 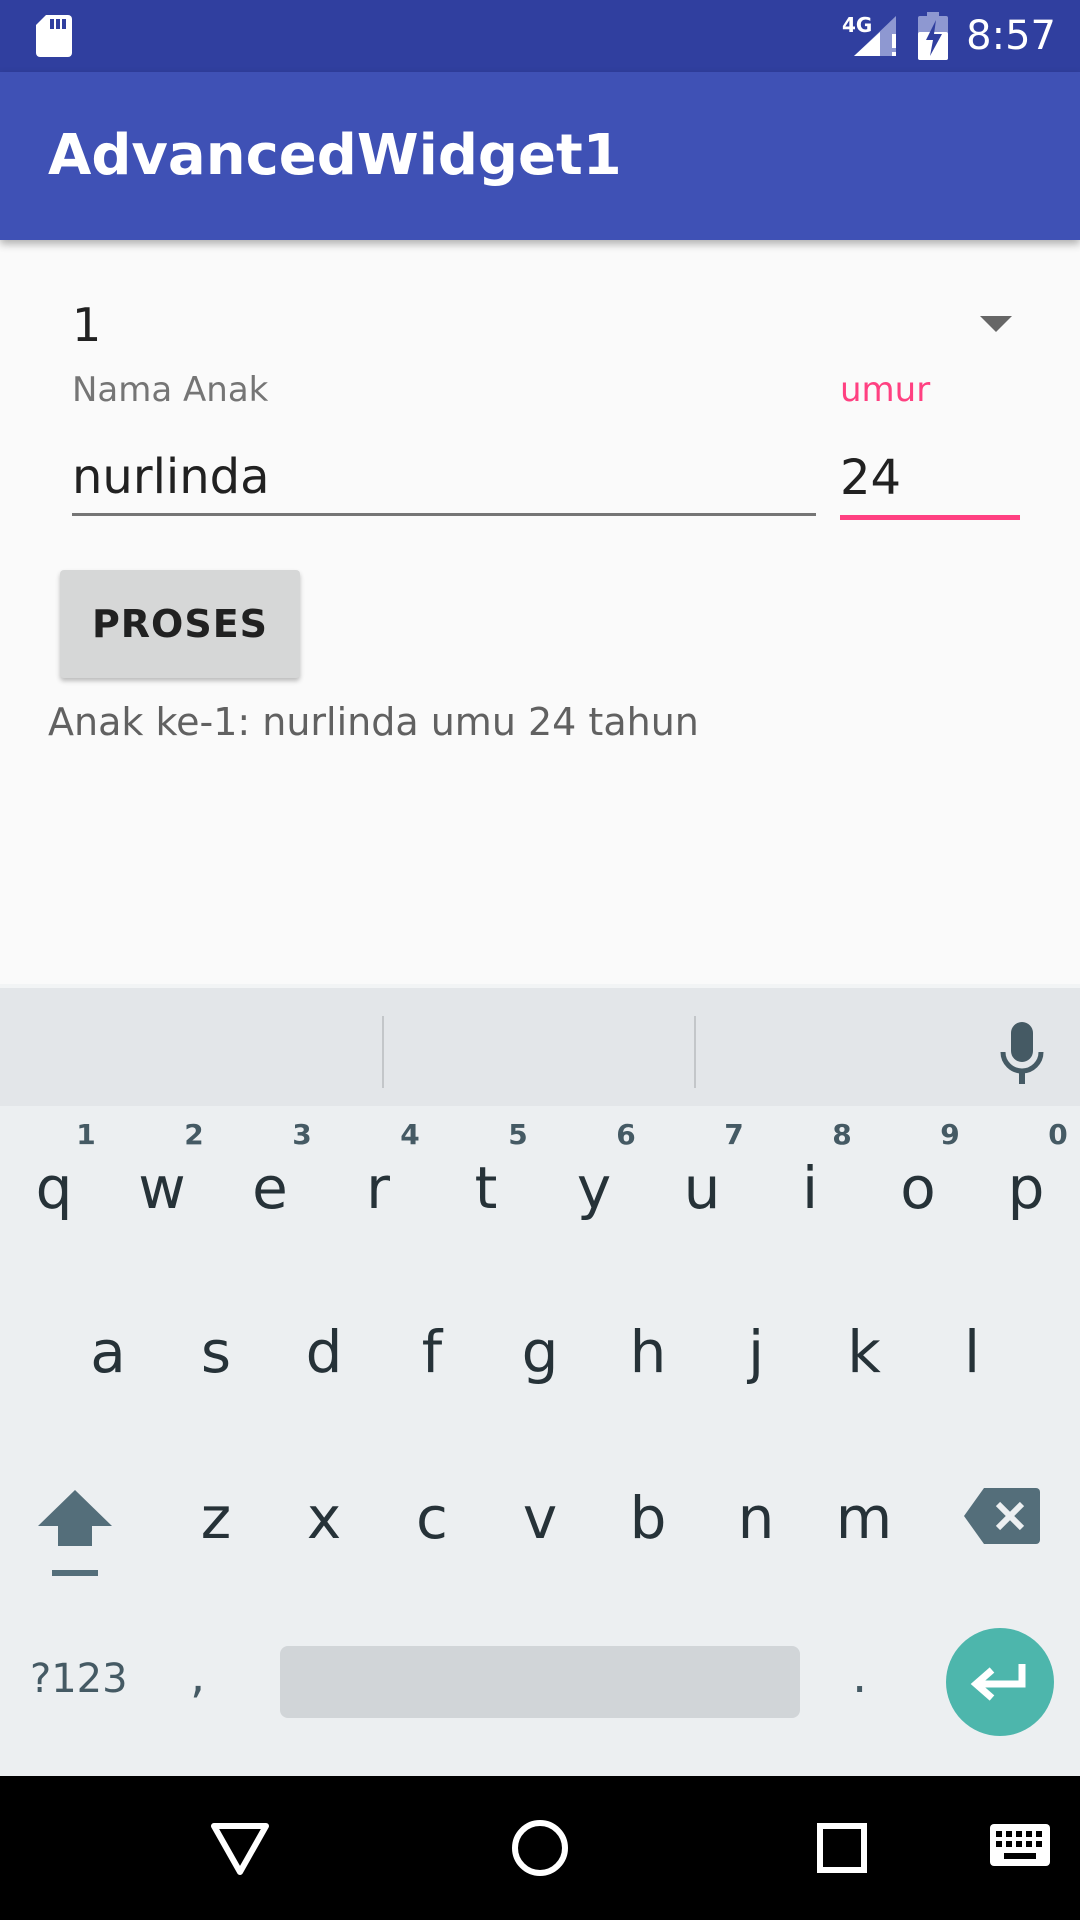 I want to click on space-bar, so click(x=540, y=1682).